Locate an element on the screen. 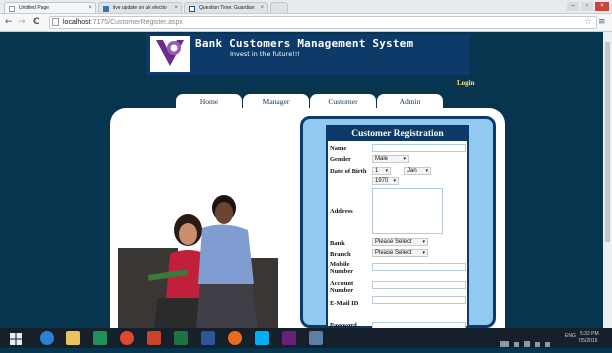 The width and height of the screenshot is (612, 353). explorer-icon is located at coordinates (73, 338).